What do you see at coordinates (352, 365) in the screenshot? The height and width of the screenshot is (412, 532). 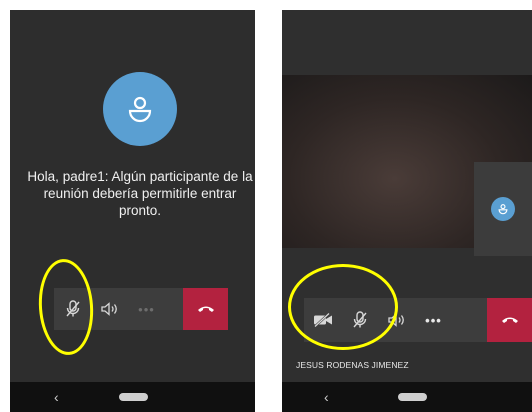 I see `participant-name: JESUS RODENAS JIMENEZ` at bounding box center [352, 365].